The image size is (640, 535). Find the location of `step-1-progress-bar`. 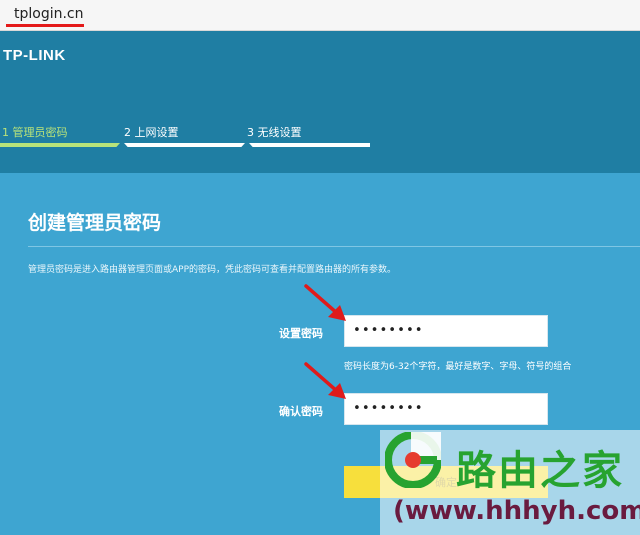

step-1-progress-bar is located at coordinates (60, 145).